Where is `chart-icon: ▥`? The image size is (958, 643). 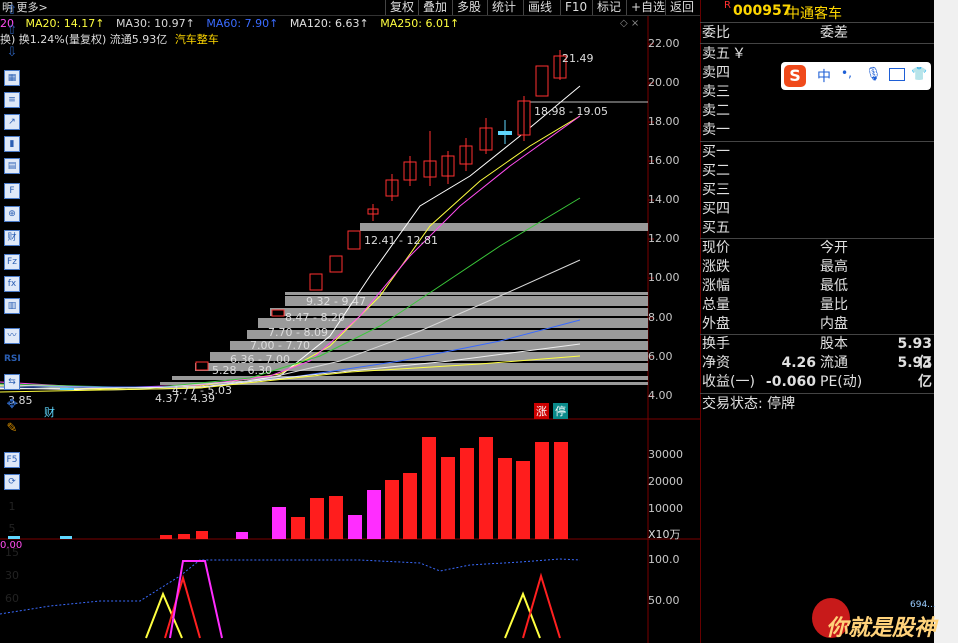
chart-icon: ▥ is located at coordinates (12, 306).